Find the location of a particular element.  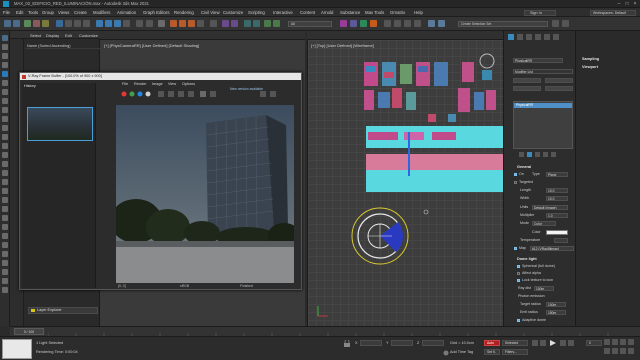

maxscript-listener is located at coordinates (17, 349).